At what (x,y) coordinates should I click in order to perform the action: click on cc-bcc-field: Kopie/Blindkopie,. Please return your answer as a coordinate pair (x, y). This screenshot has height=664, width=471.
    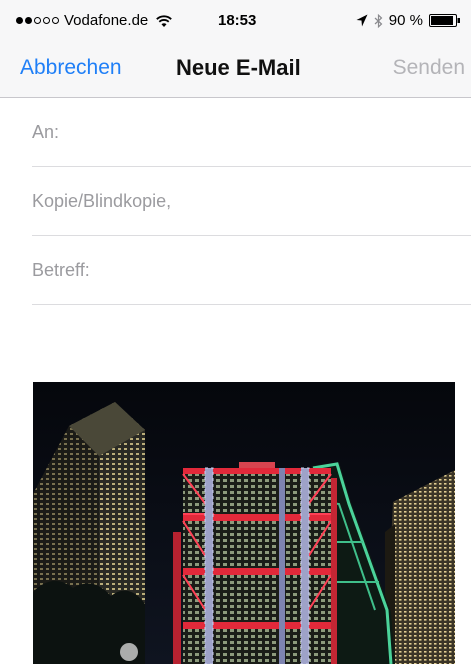
    Looking at the image, I should click on (251, 201).